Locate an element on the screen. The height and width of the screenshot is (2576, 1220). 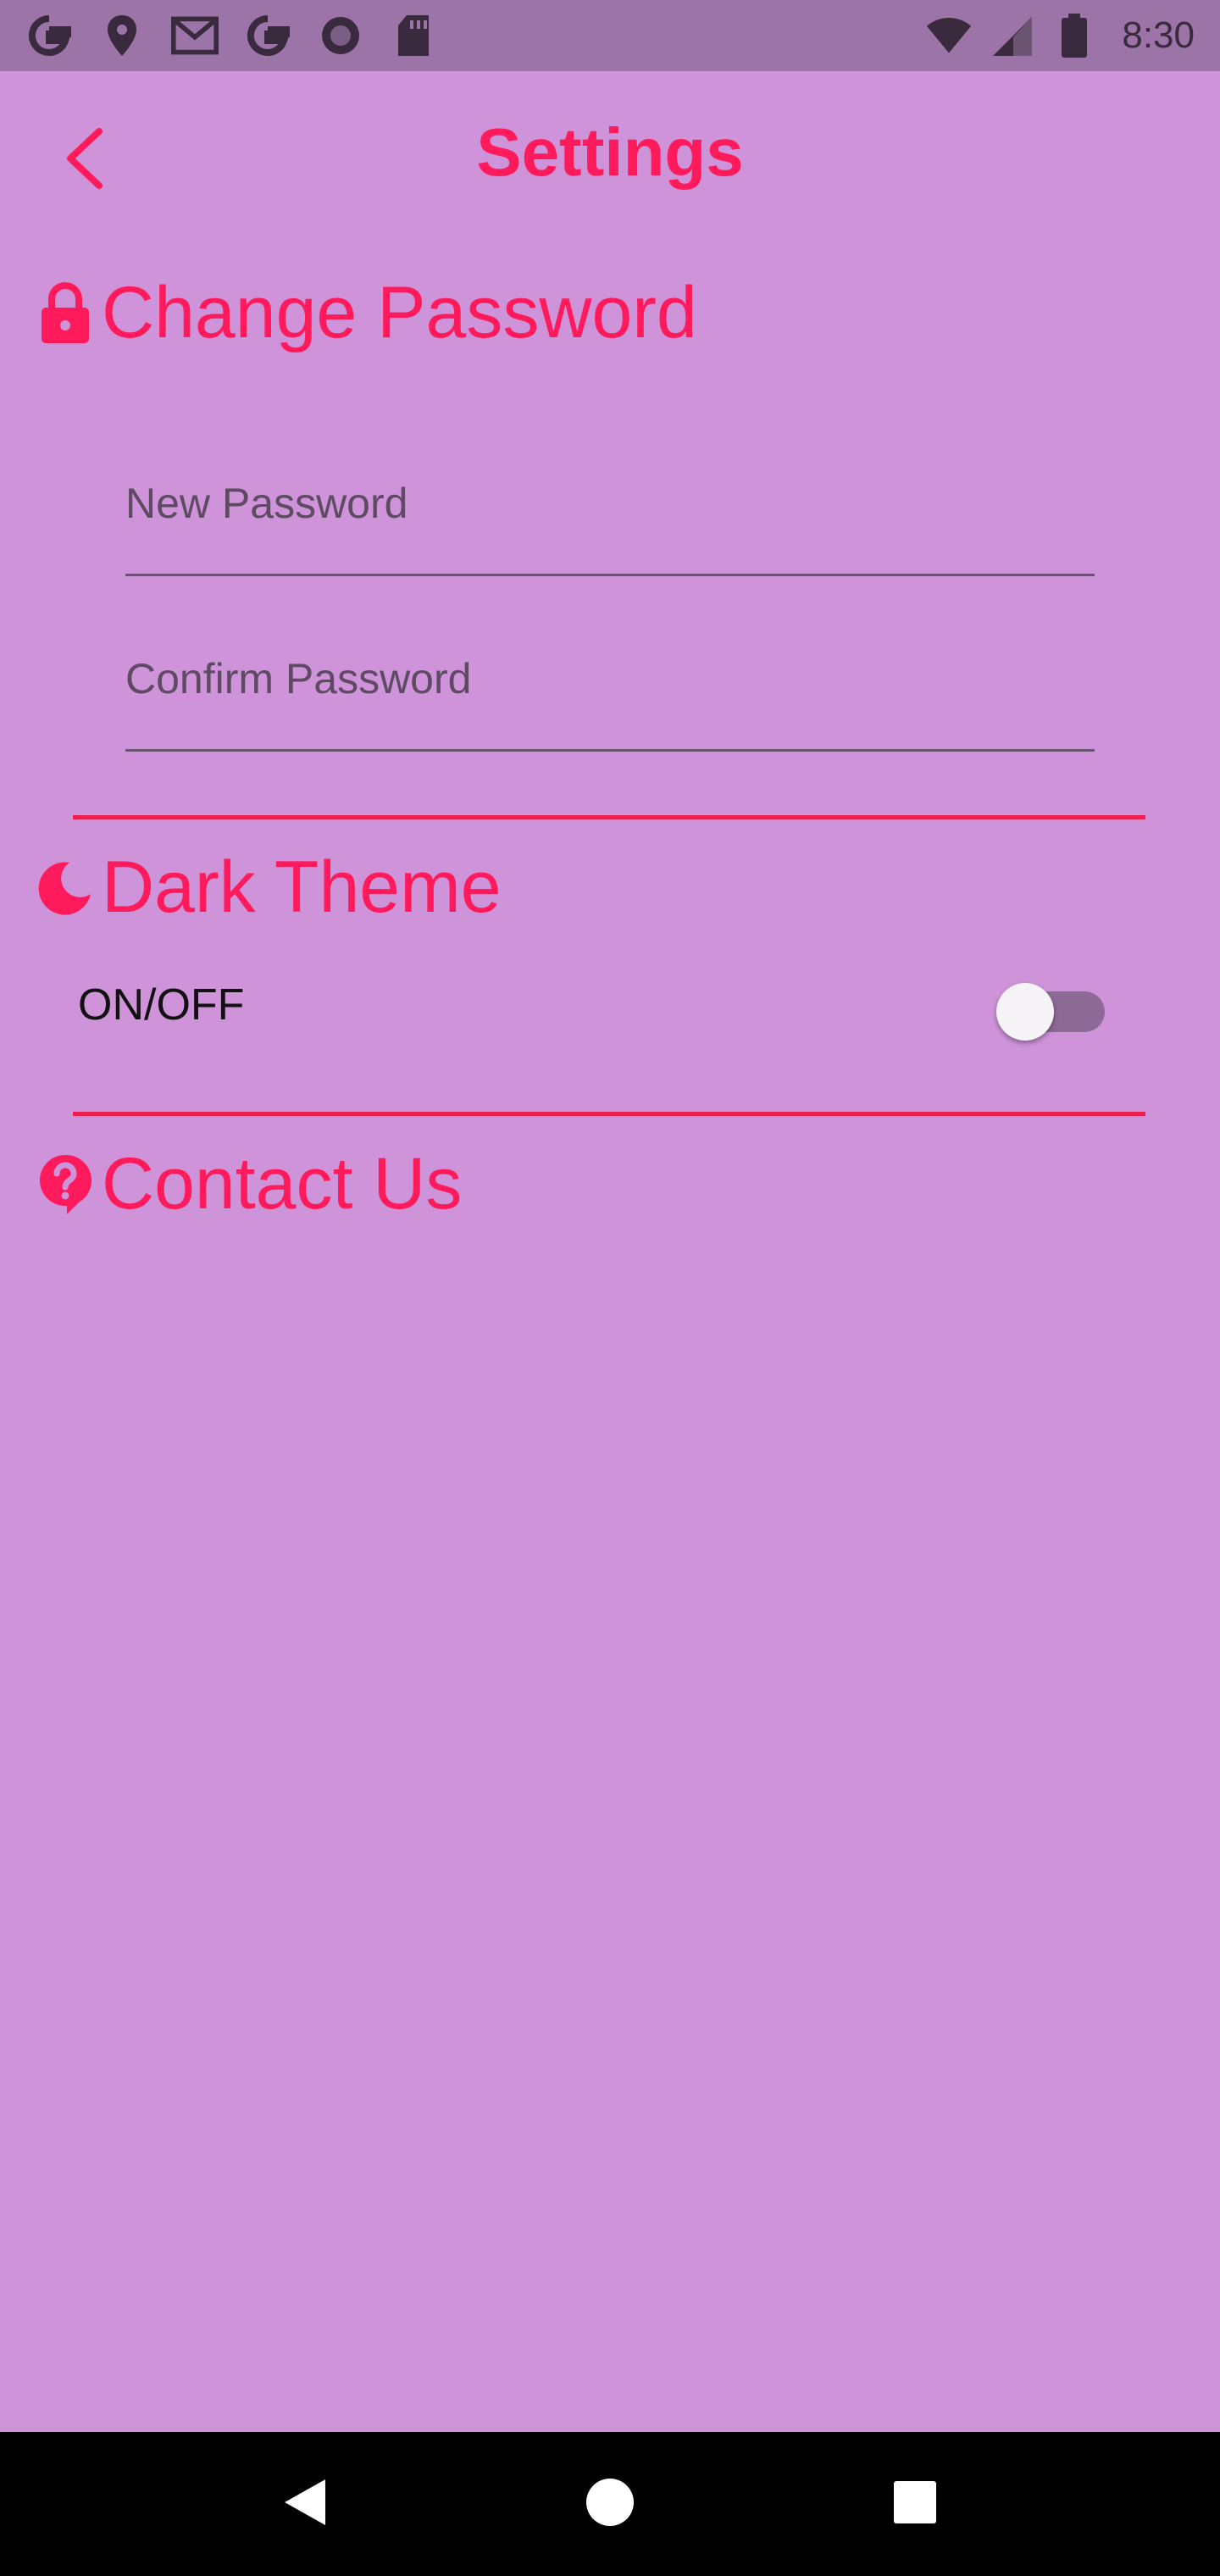
system-navigation-bar is located at coordinates (610, 2504).